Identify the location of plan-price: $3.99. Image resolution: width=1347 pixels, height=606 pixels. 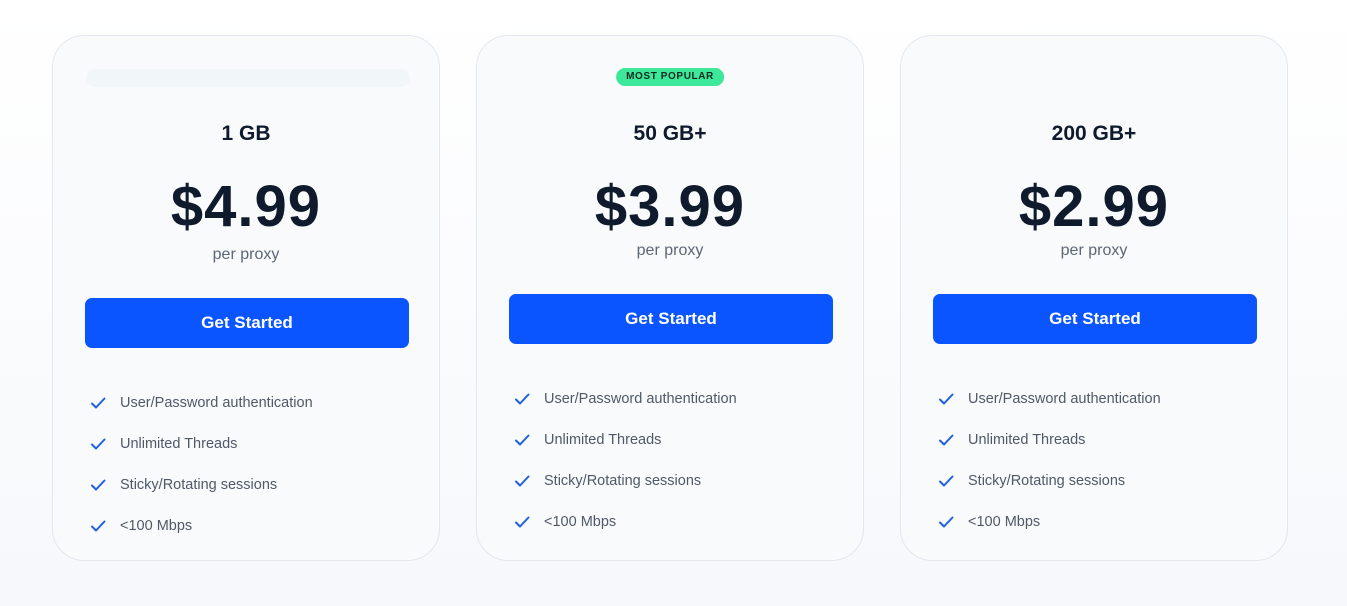
(670, 206).